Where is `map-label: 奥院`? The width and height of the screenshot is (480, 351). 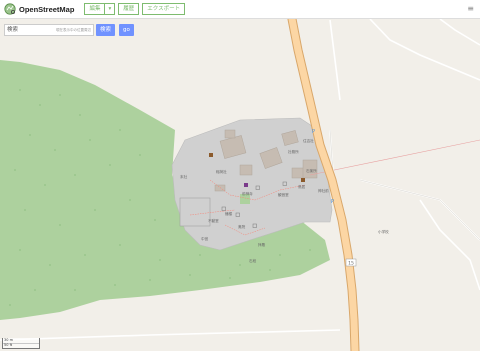 map-label: 奥院 is located at coordinates (242, 226).